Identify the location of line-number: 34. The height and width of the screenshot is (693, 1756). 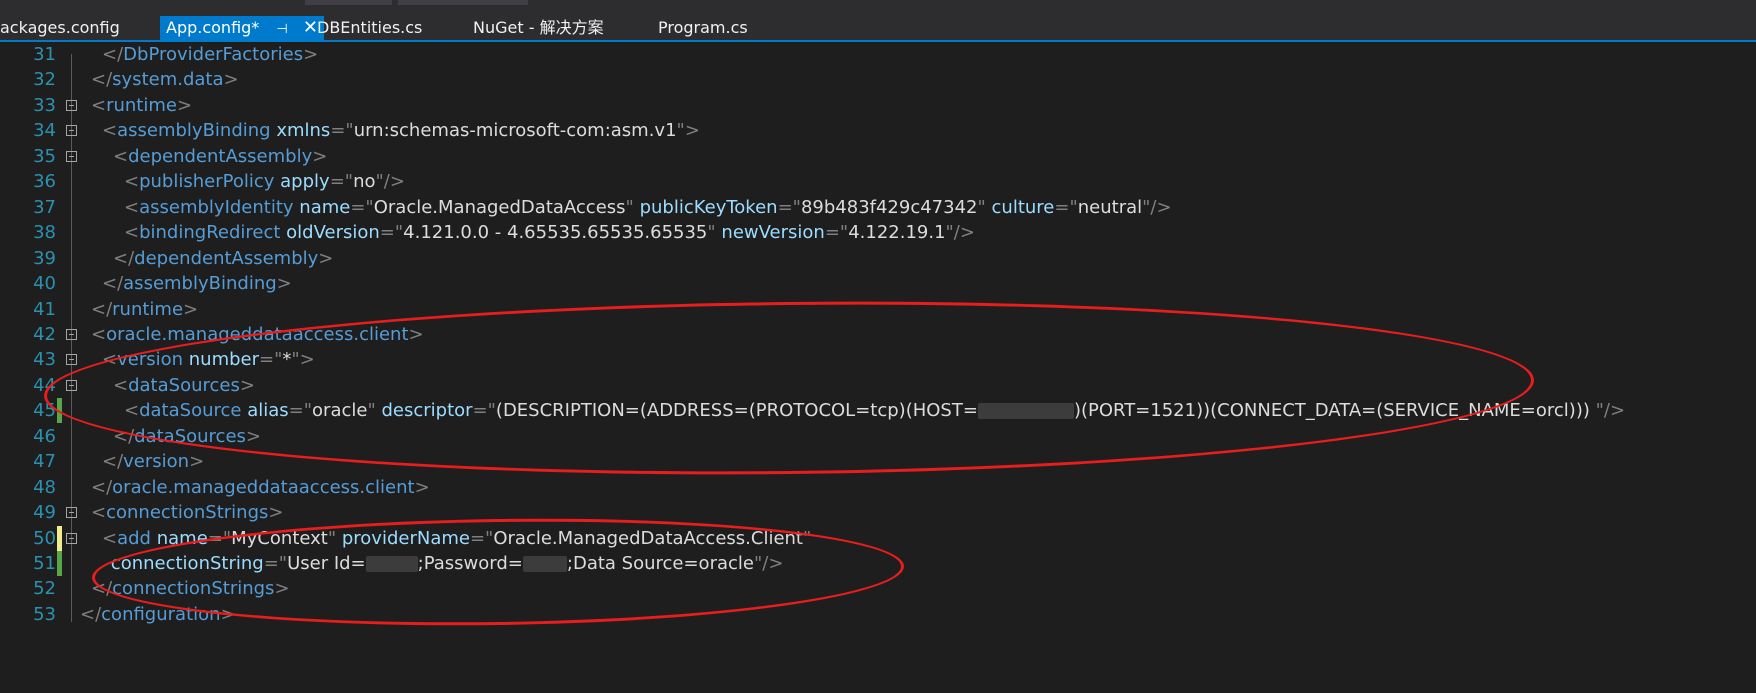
(44, 131).